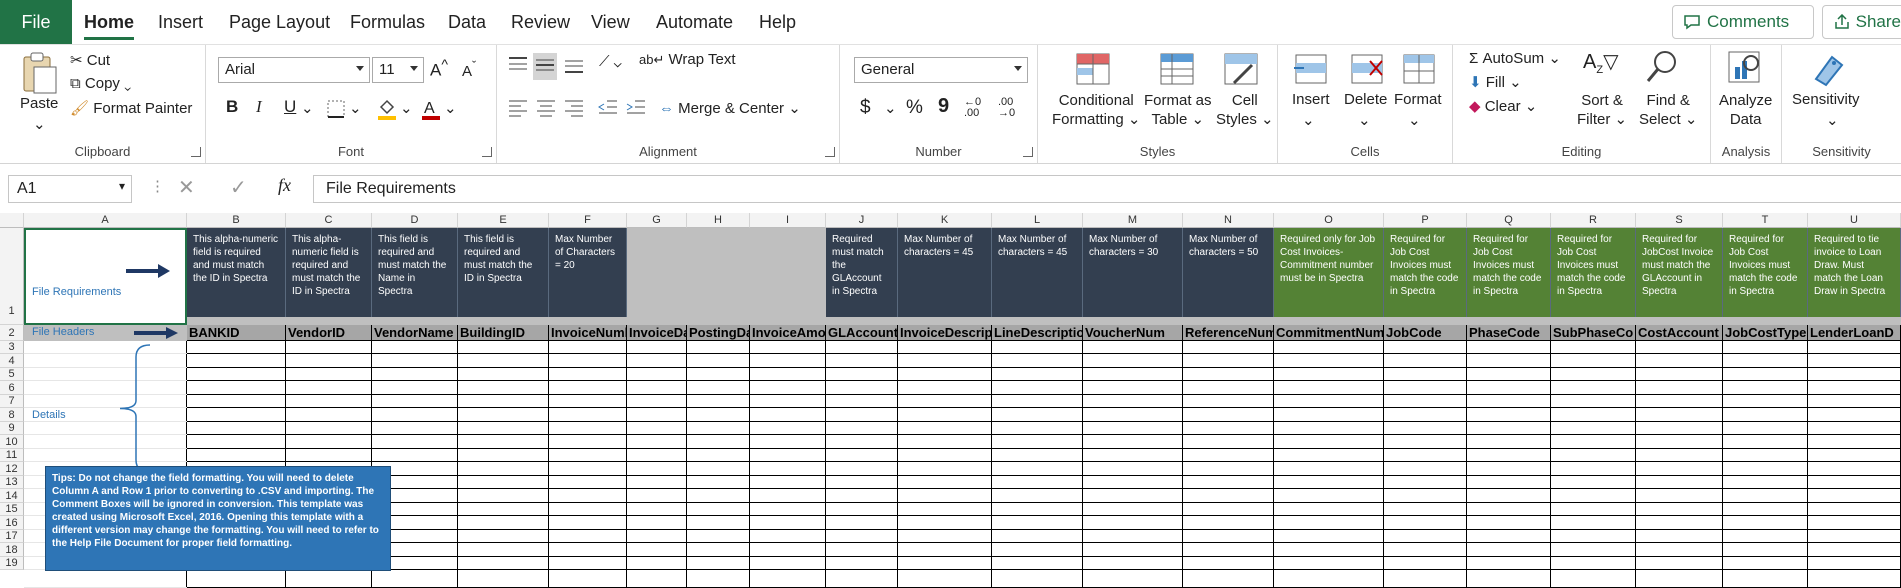 This screenshot has width=1901, height=588. What do you see at coordinates (406, 108) in the screenshot?
I see `fill-color-chevron-icon: ⌄` at bounding box center [406, 108].